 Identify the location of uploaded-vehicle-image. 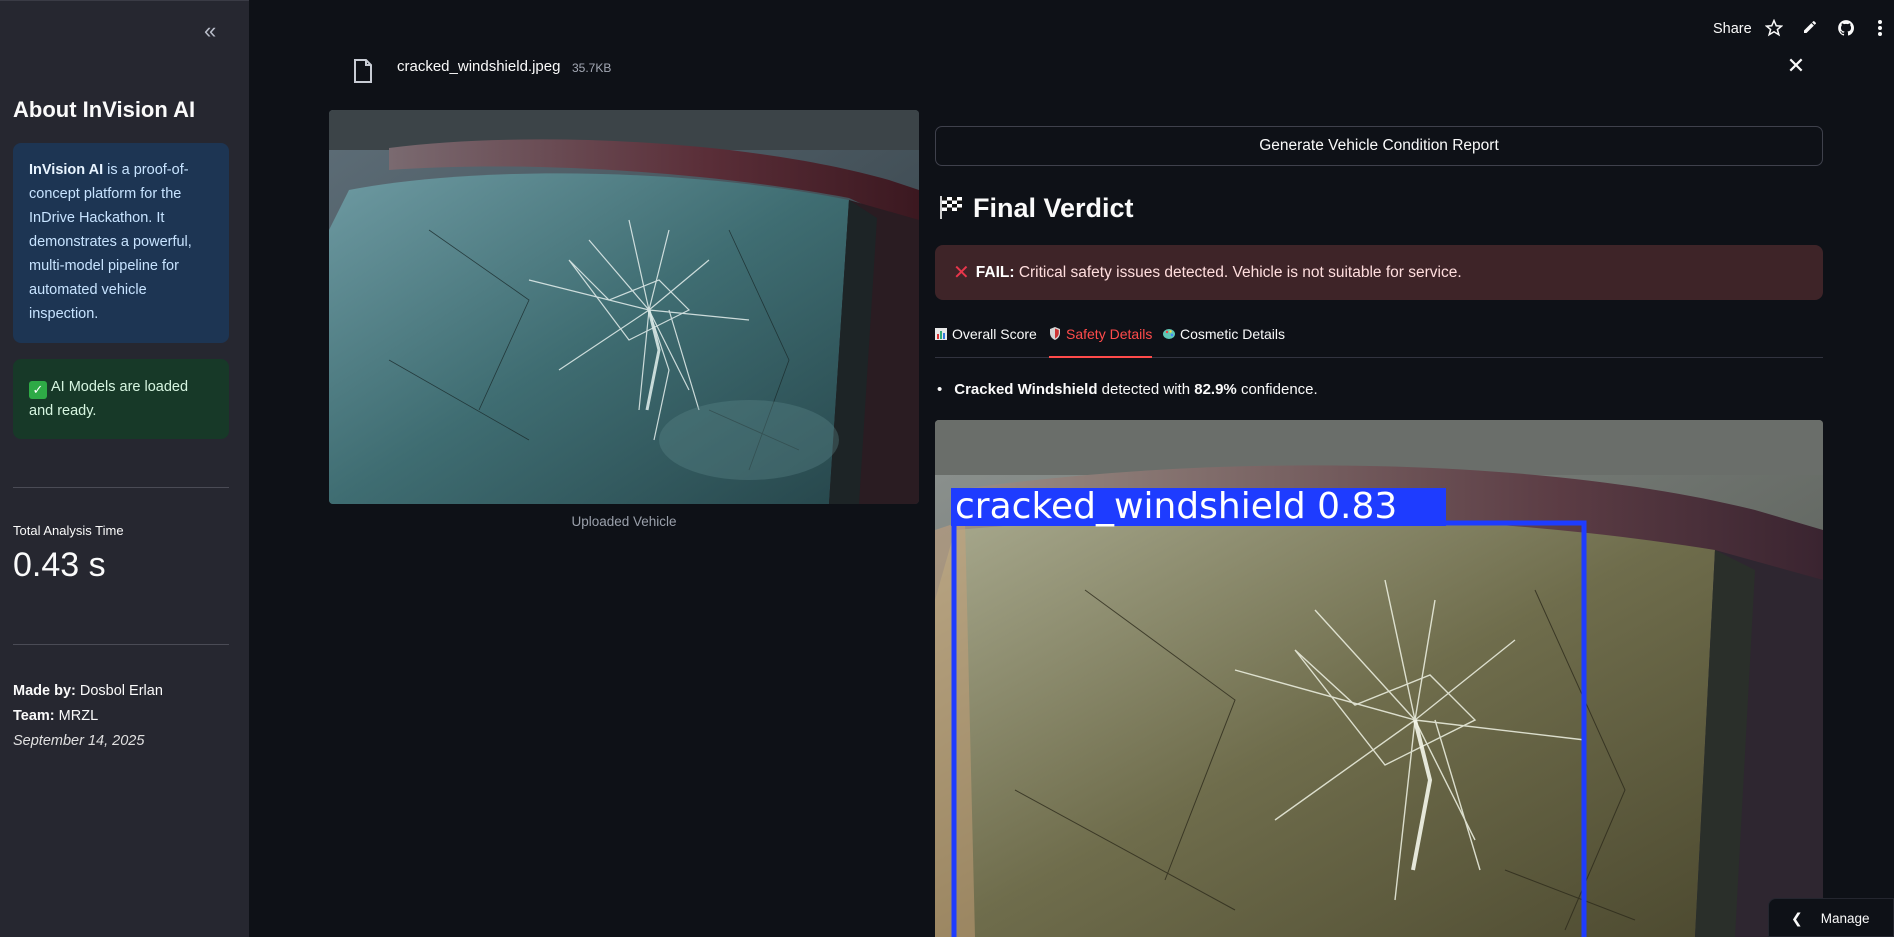
(624, 307).